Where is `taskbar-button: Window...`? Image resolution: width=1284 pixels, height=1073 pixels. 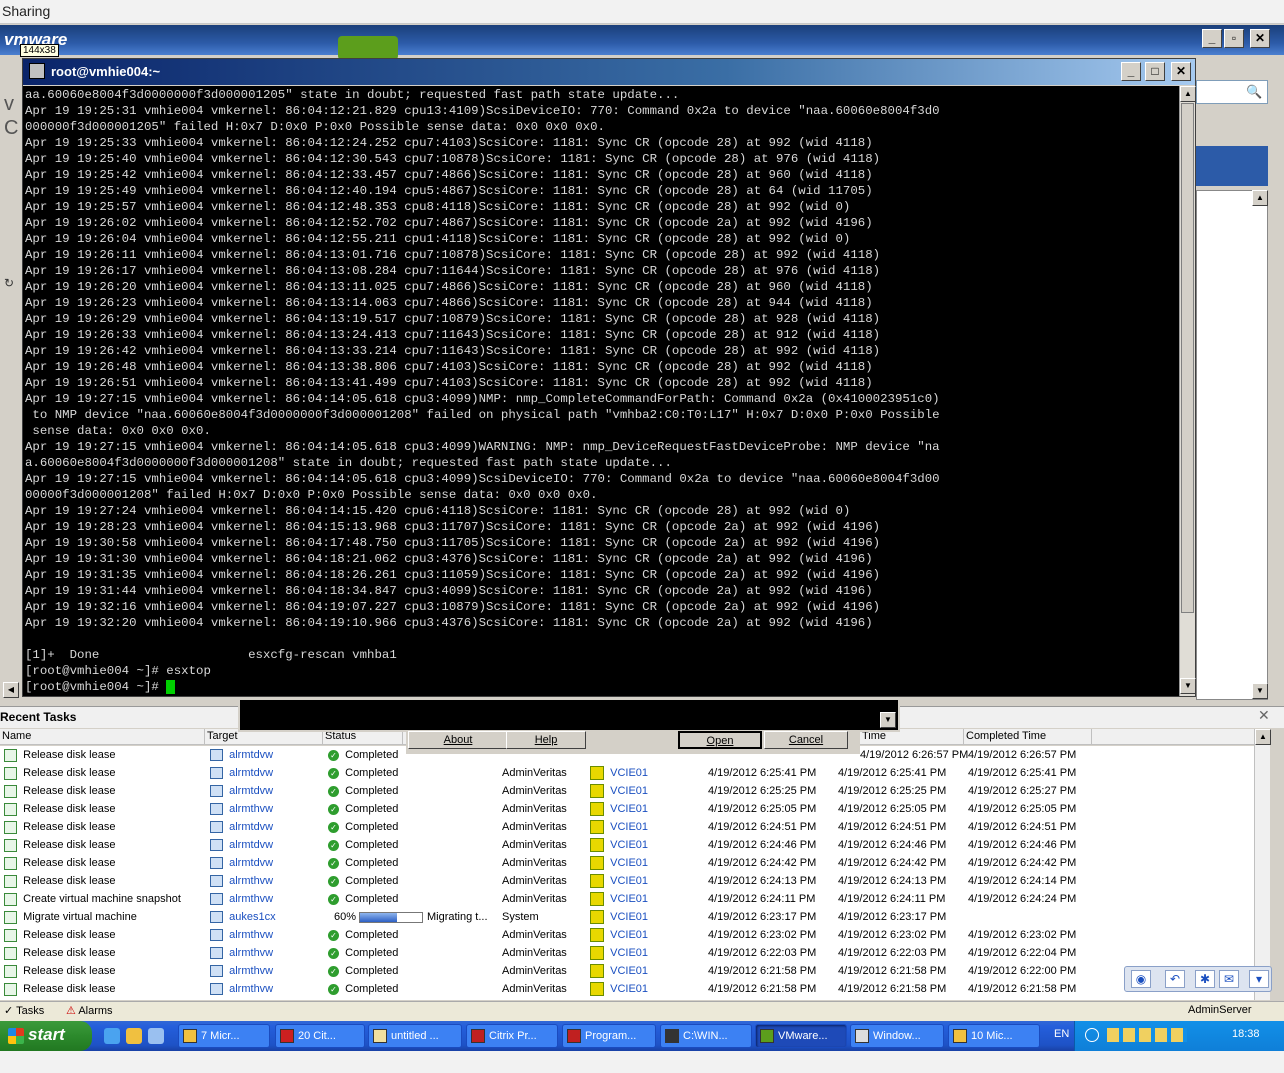
taskbar-button: Window... is located at coordinates (897, 1036).